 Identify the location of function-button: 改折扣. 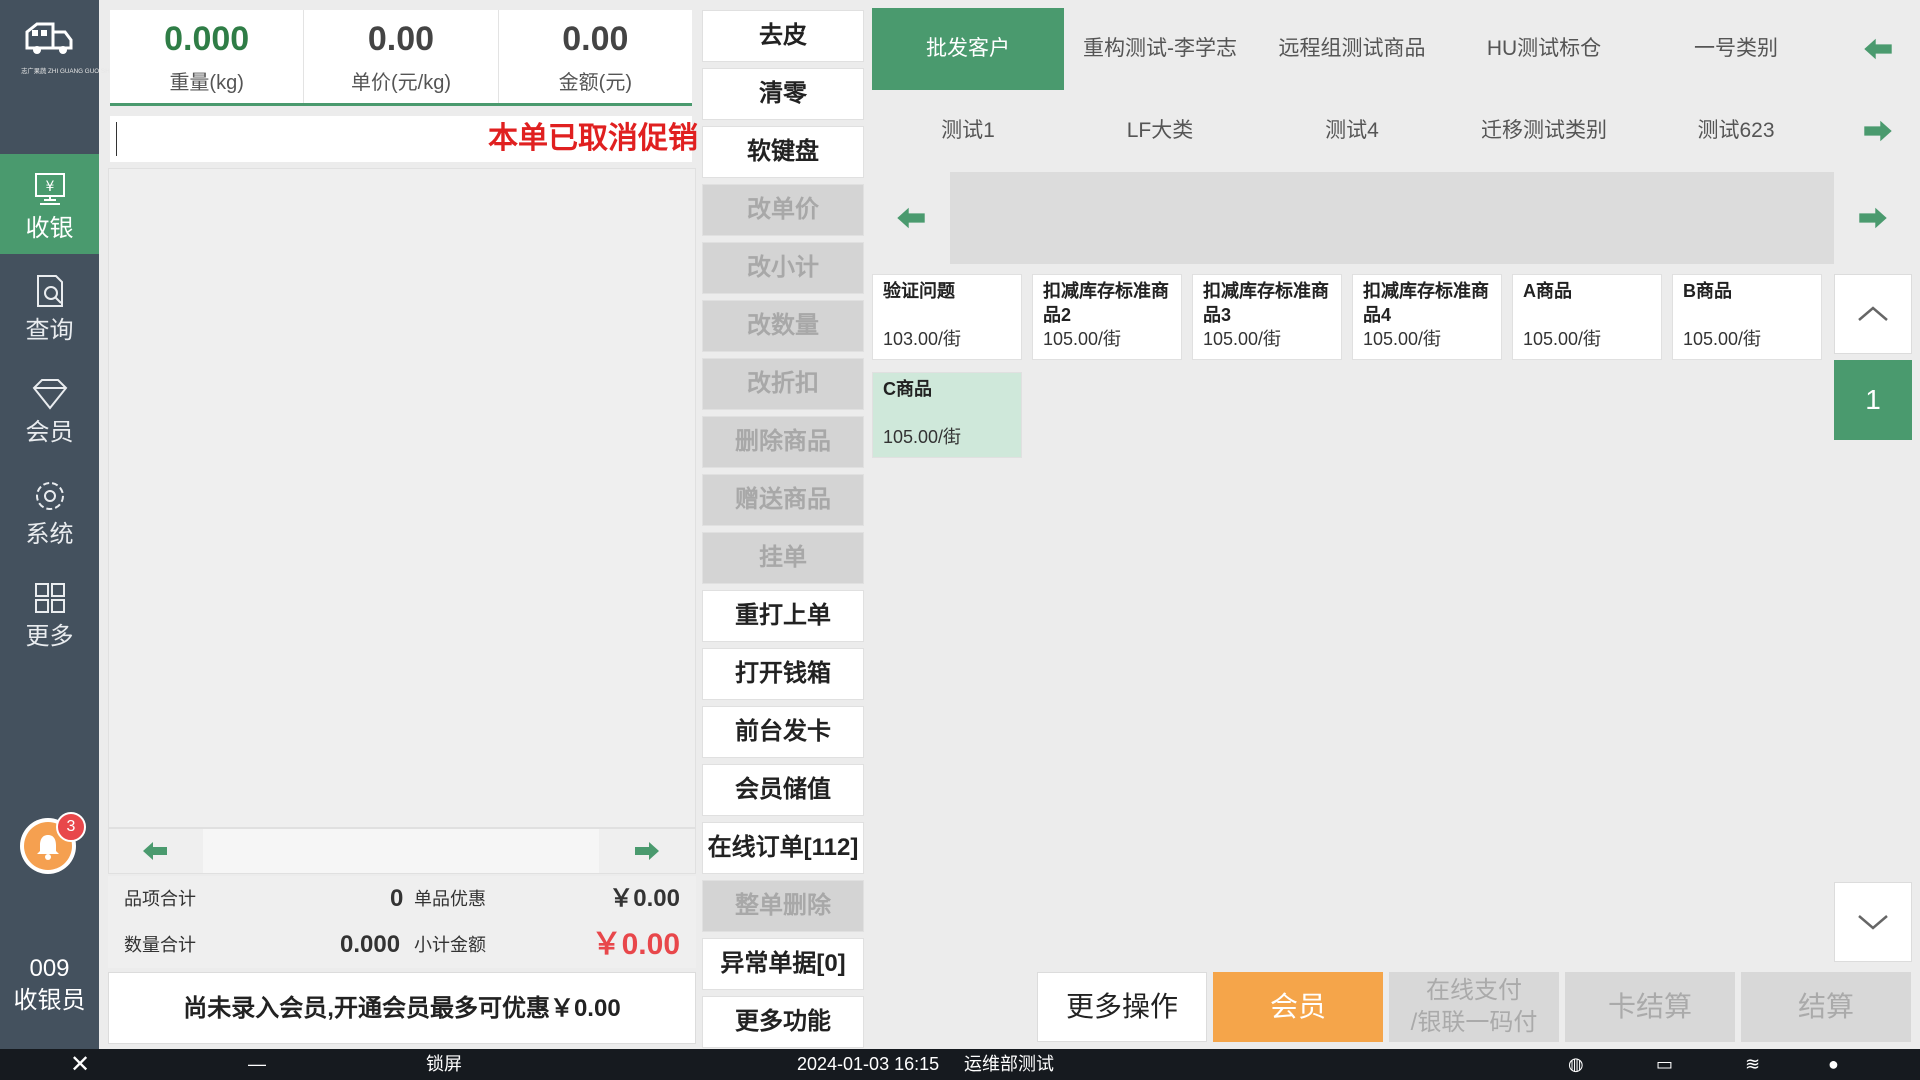
(783, 384).